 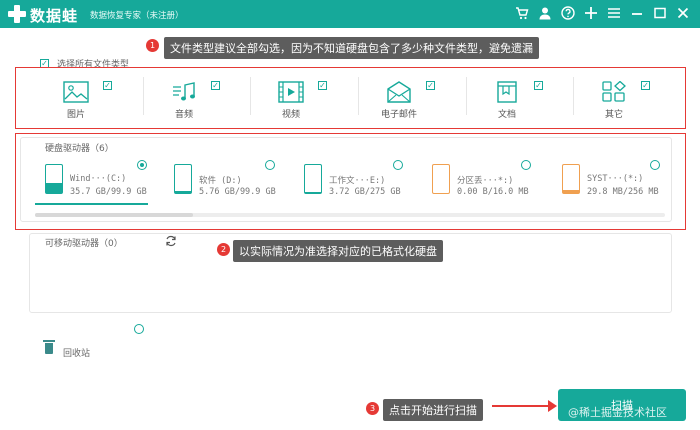 I want to click on file-type-video-label: 视频, so click(x=290, y=115).